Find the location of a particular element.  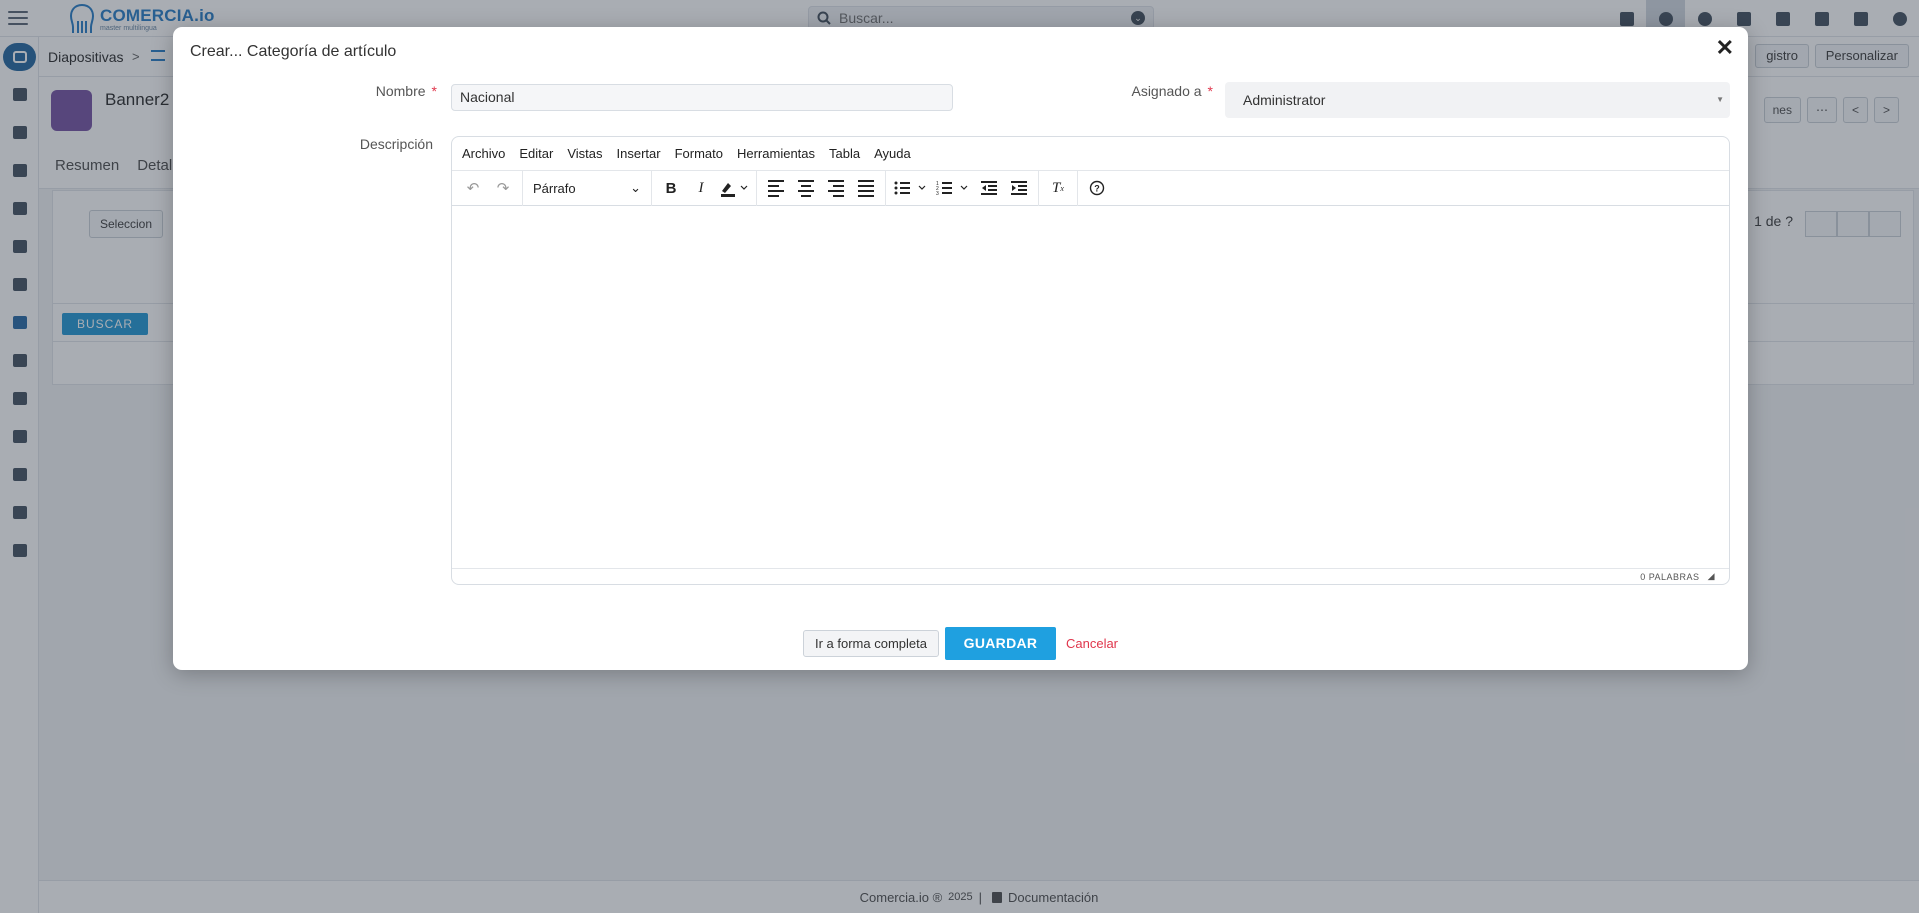

align-left-icon is located at coordinates (776, 188).